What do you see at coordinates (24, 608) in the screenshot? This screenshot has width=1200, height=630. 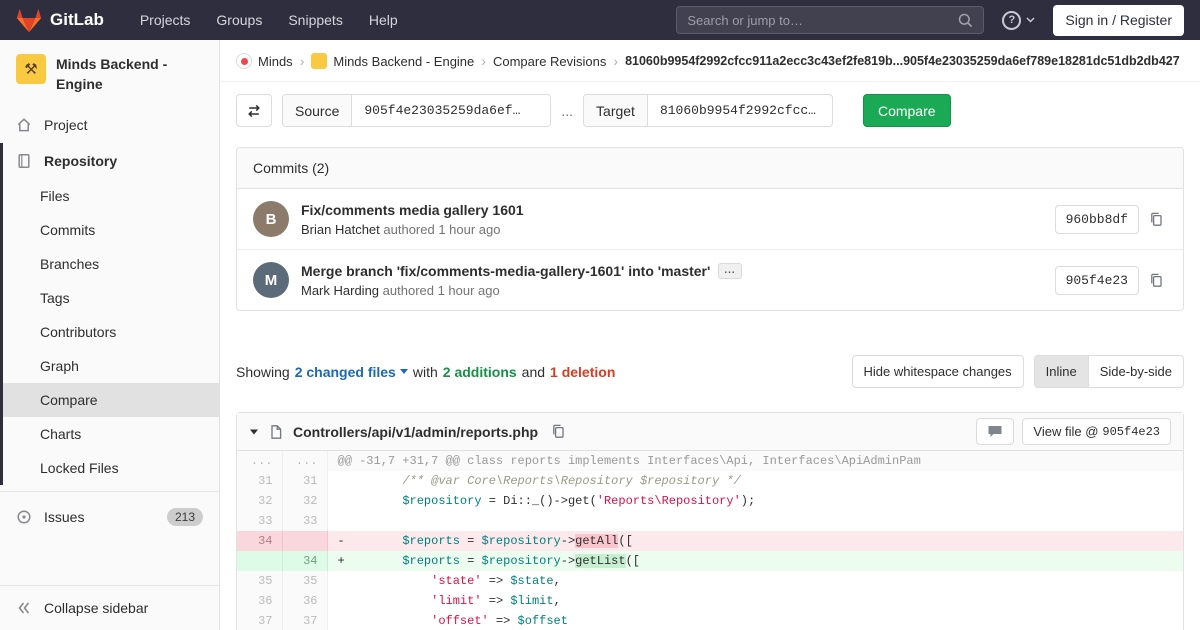 I see `double-chevron-left-icon` at bounding box center [24, 608].